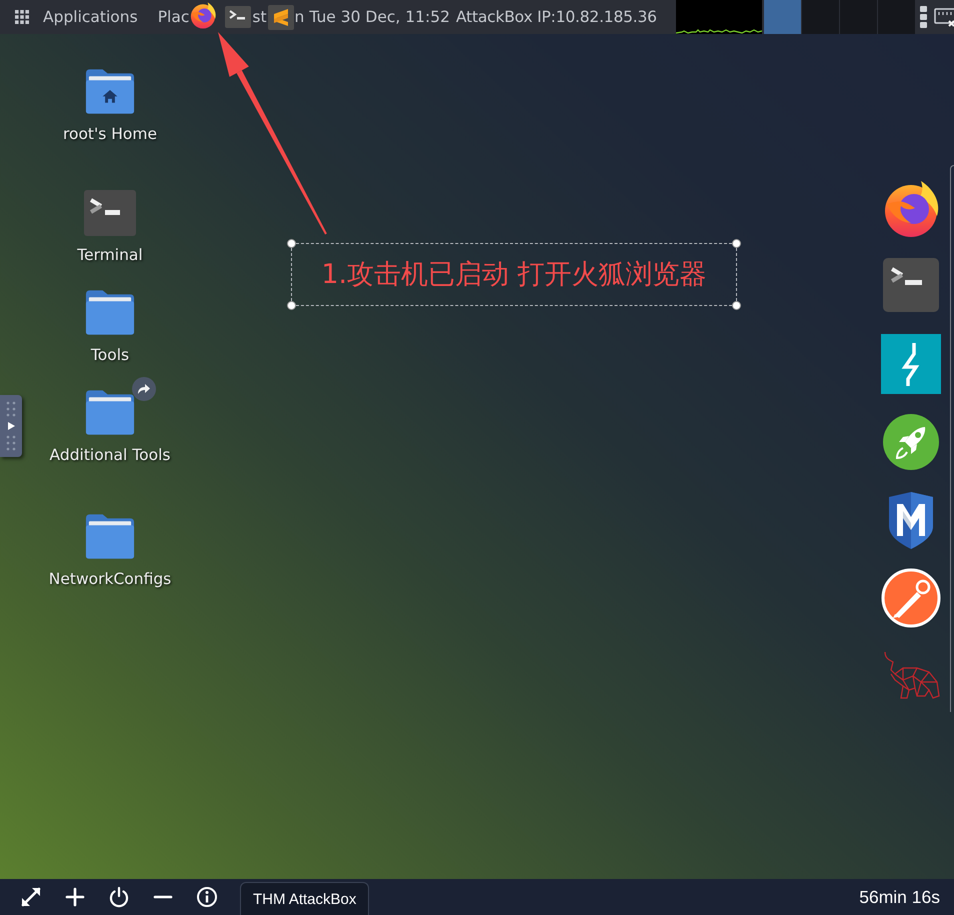 This screenshot has width=954, height=915. I want to click on icon-label: Tools, so click(110, 355).